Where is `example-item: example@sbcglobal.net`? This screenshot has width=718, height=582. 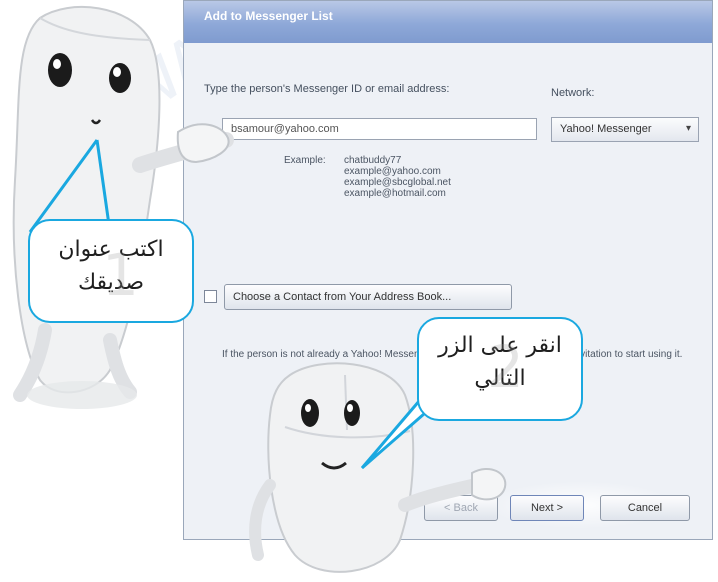
example-item: example@sbcglobal.net is located at coordinates (397, 182).